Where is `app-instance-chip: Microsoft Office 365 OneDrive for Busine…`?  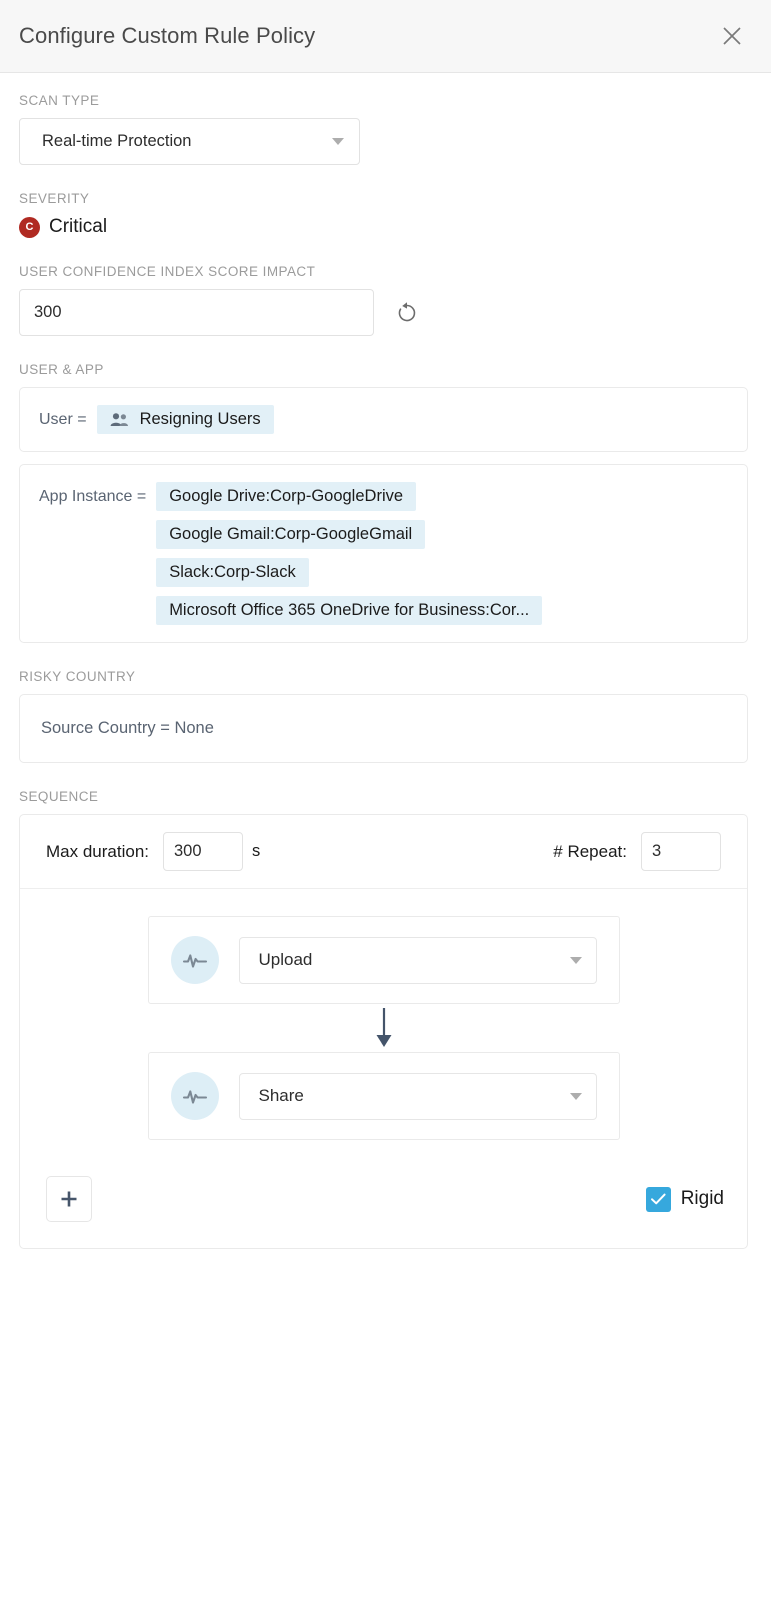 app-instance-chip: Microsoft Office 365 OneDrive for Busine… is located at coordinates (349, 610).